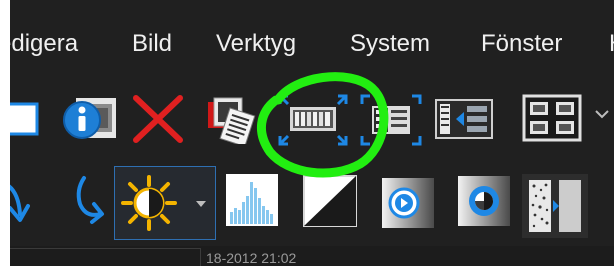  Describe the element at coordinates (611, 44) in the screenshot. I see `menu-hjalp: H` at that location.